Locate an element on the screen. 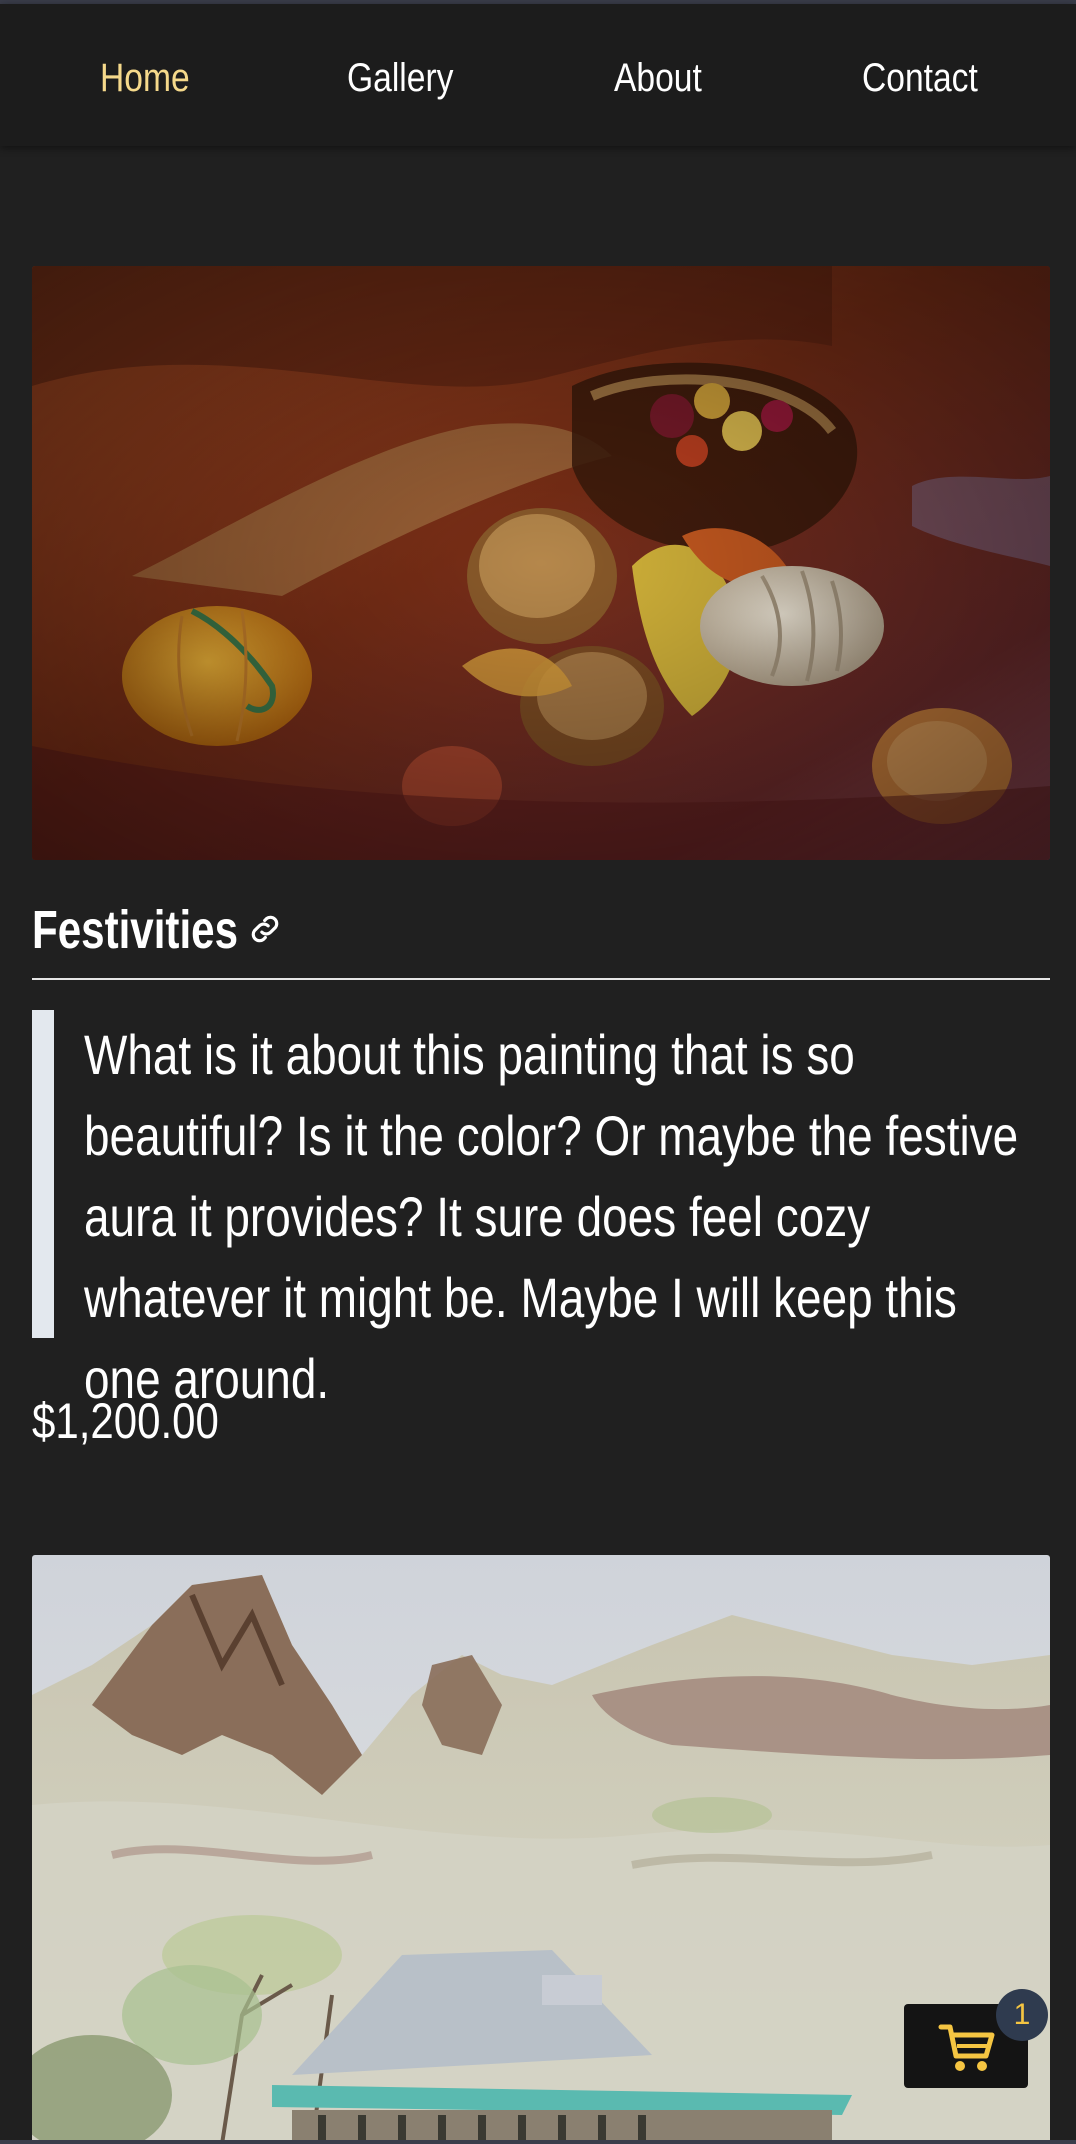 The height and width of the screenshot is (2144, 1076). nav-link-gallery: Gallery is located at coordinates (400, 78).